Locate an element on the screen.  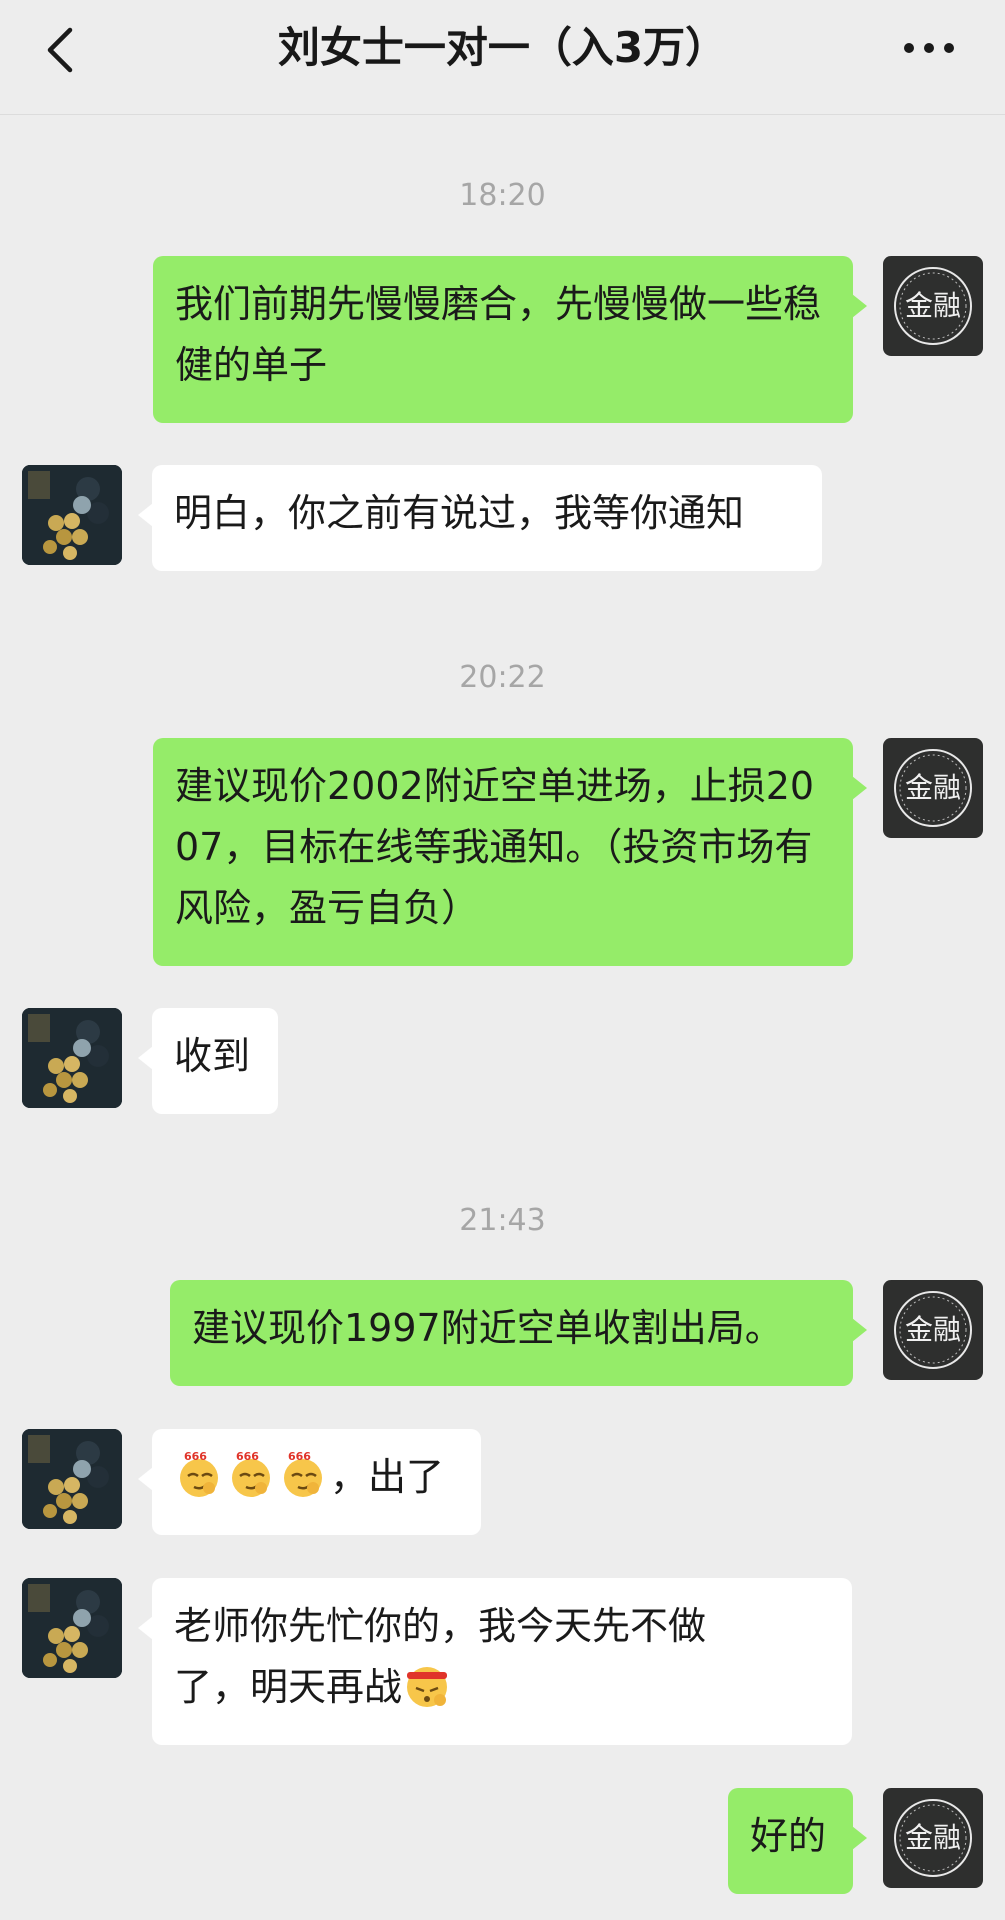
message-bubble-self: 我们前期先慢慢磨合，先慢慢做一些稳健的单子 is located at coordinates (510, 339).